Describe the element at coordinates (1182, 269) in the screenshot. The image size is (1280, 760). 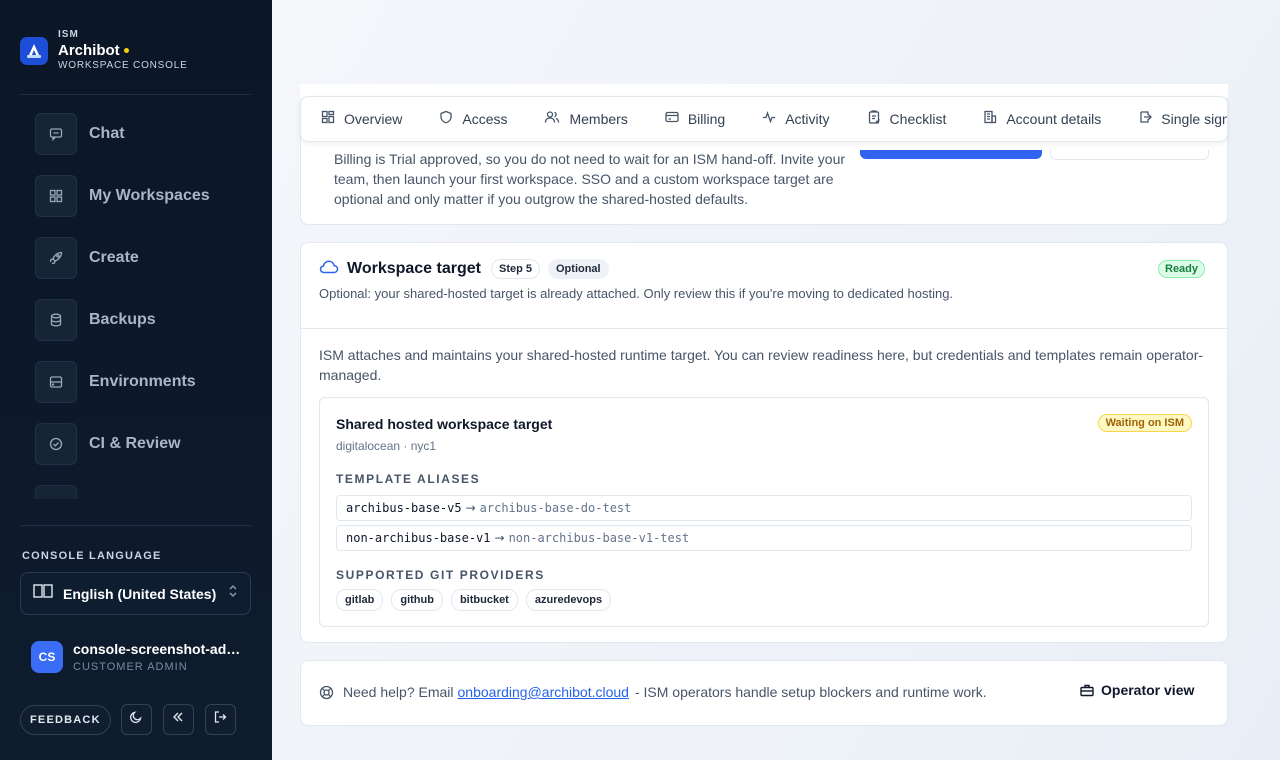
I see `status-badge: Ready` at that location.